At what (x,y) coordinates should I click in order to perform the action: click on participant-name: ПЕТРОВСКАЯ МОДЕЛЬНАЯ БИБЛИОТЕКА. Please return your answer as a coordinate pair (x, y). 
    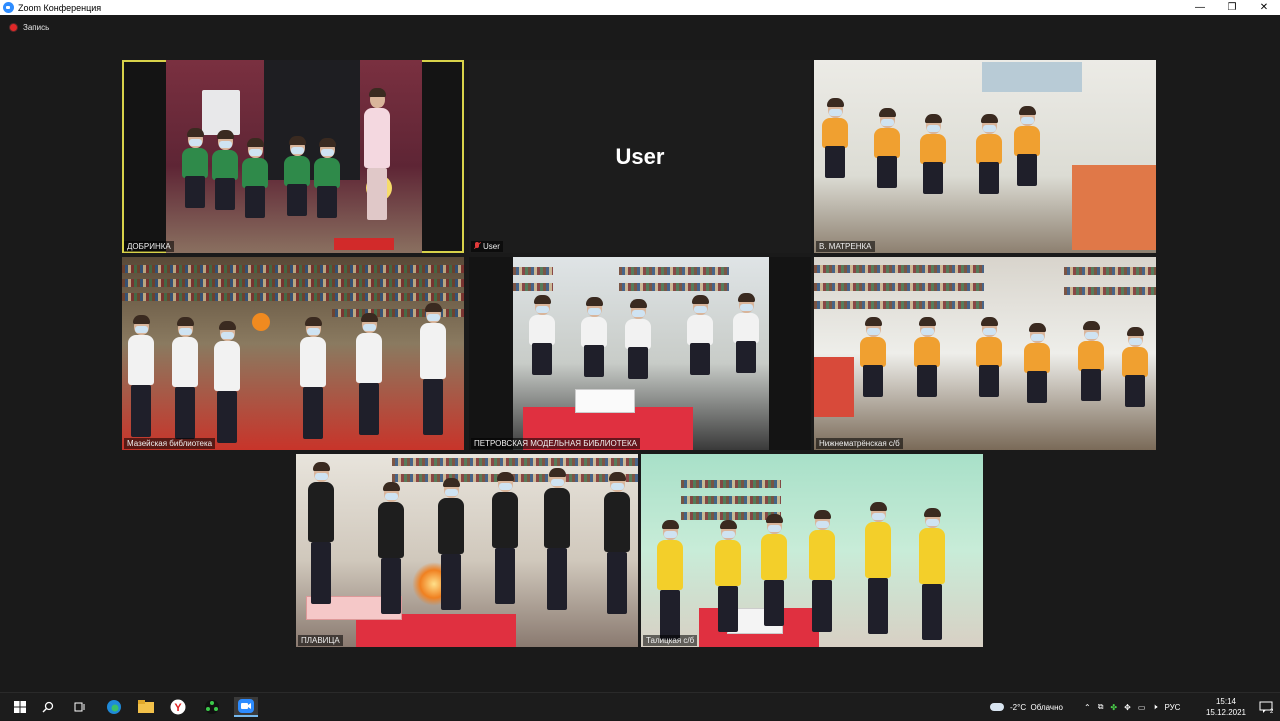
    Looking at the image, I should click on (555, 443).